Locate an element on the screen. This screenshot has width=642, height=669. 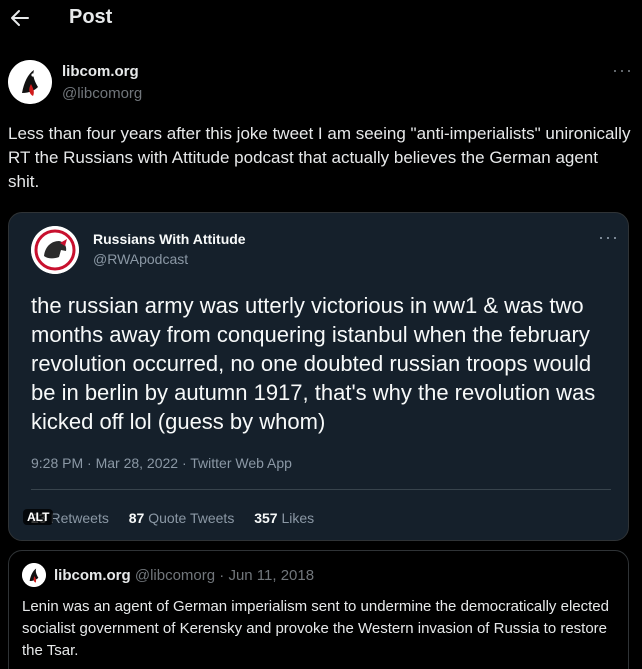
quote-avatar is located at coordinates (34, 575).